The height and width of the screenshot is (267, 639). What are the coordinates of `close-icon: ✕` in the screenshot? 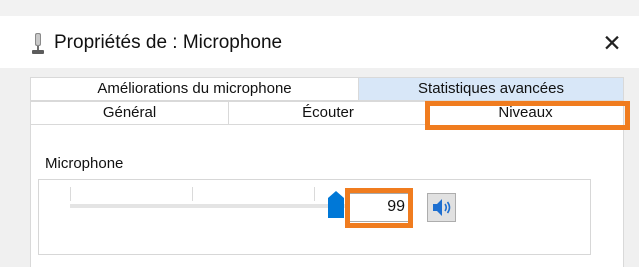 It's located at (612, 43).